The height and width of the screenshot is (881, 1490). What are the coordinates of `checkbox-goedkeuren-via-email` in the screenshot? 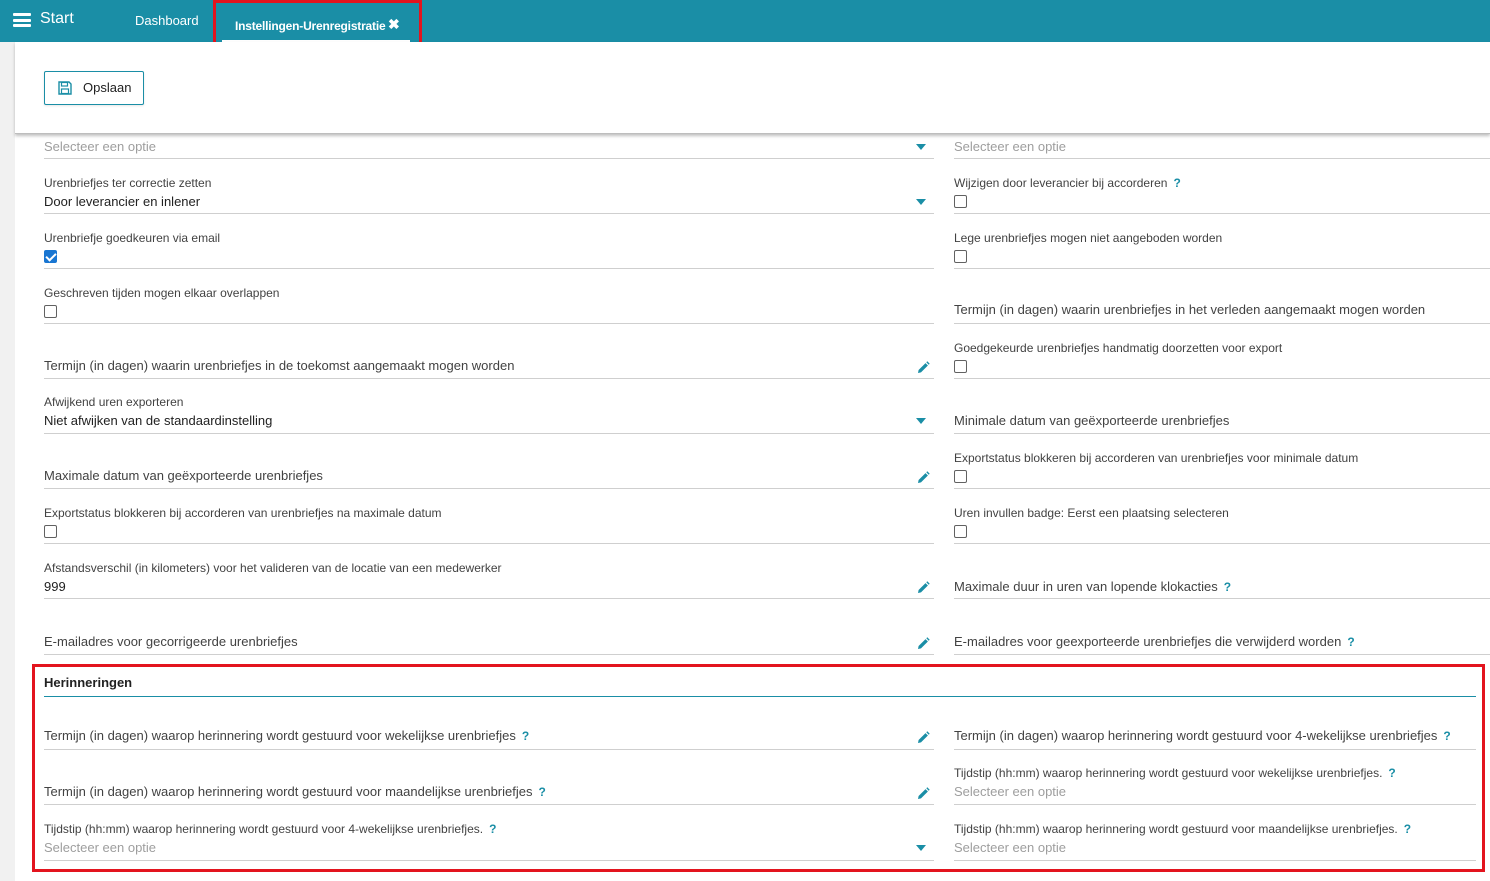 It's located at (50, 256).